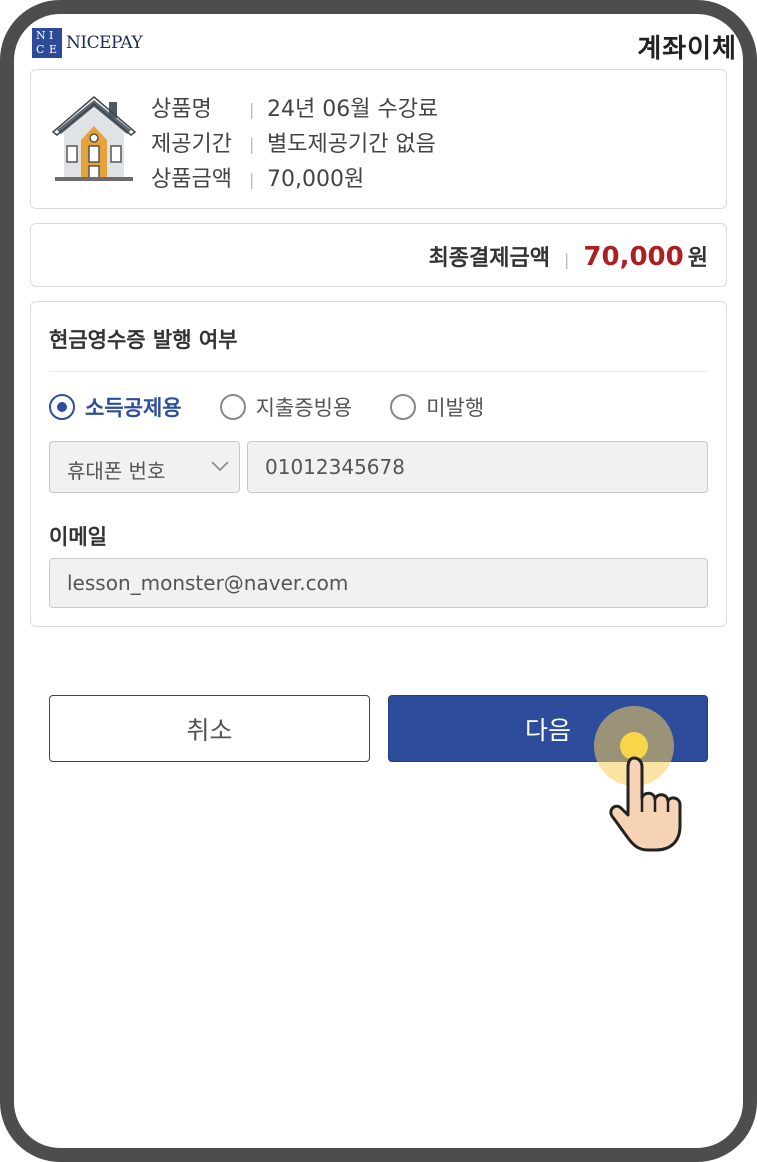 The height and width of the screenshot is (1162, 757). What do you see at coordinates (477, 467) in the screenshot?
I see `phone-number-input: 01012345678` at bounding box center [477, 467].